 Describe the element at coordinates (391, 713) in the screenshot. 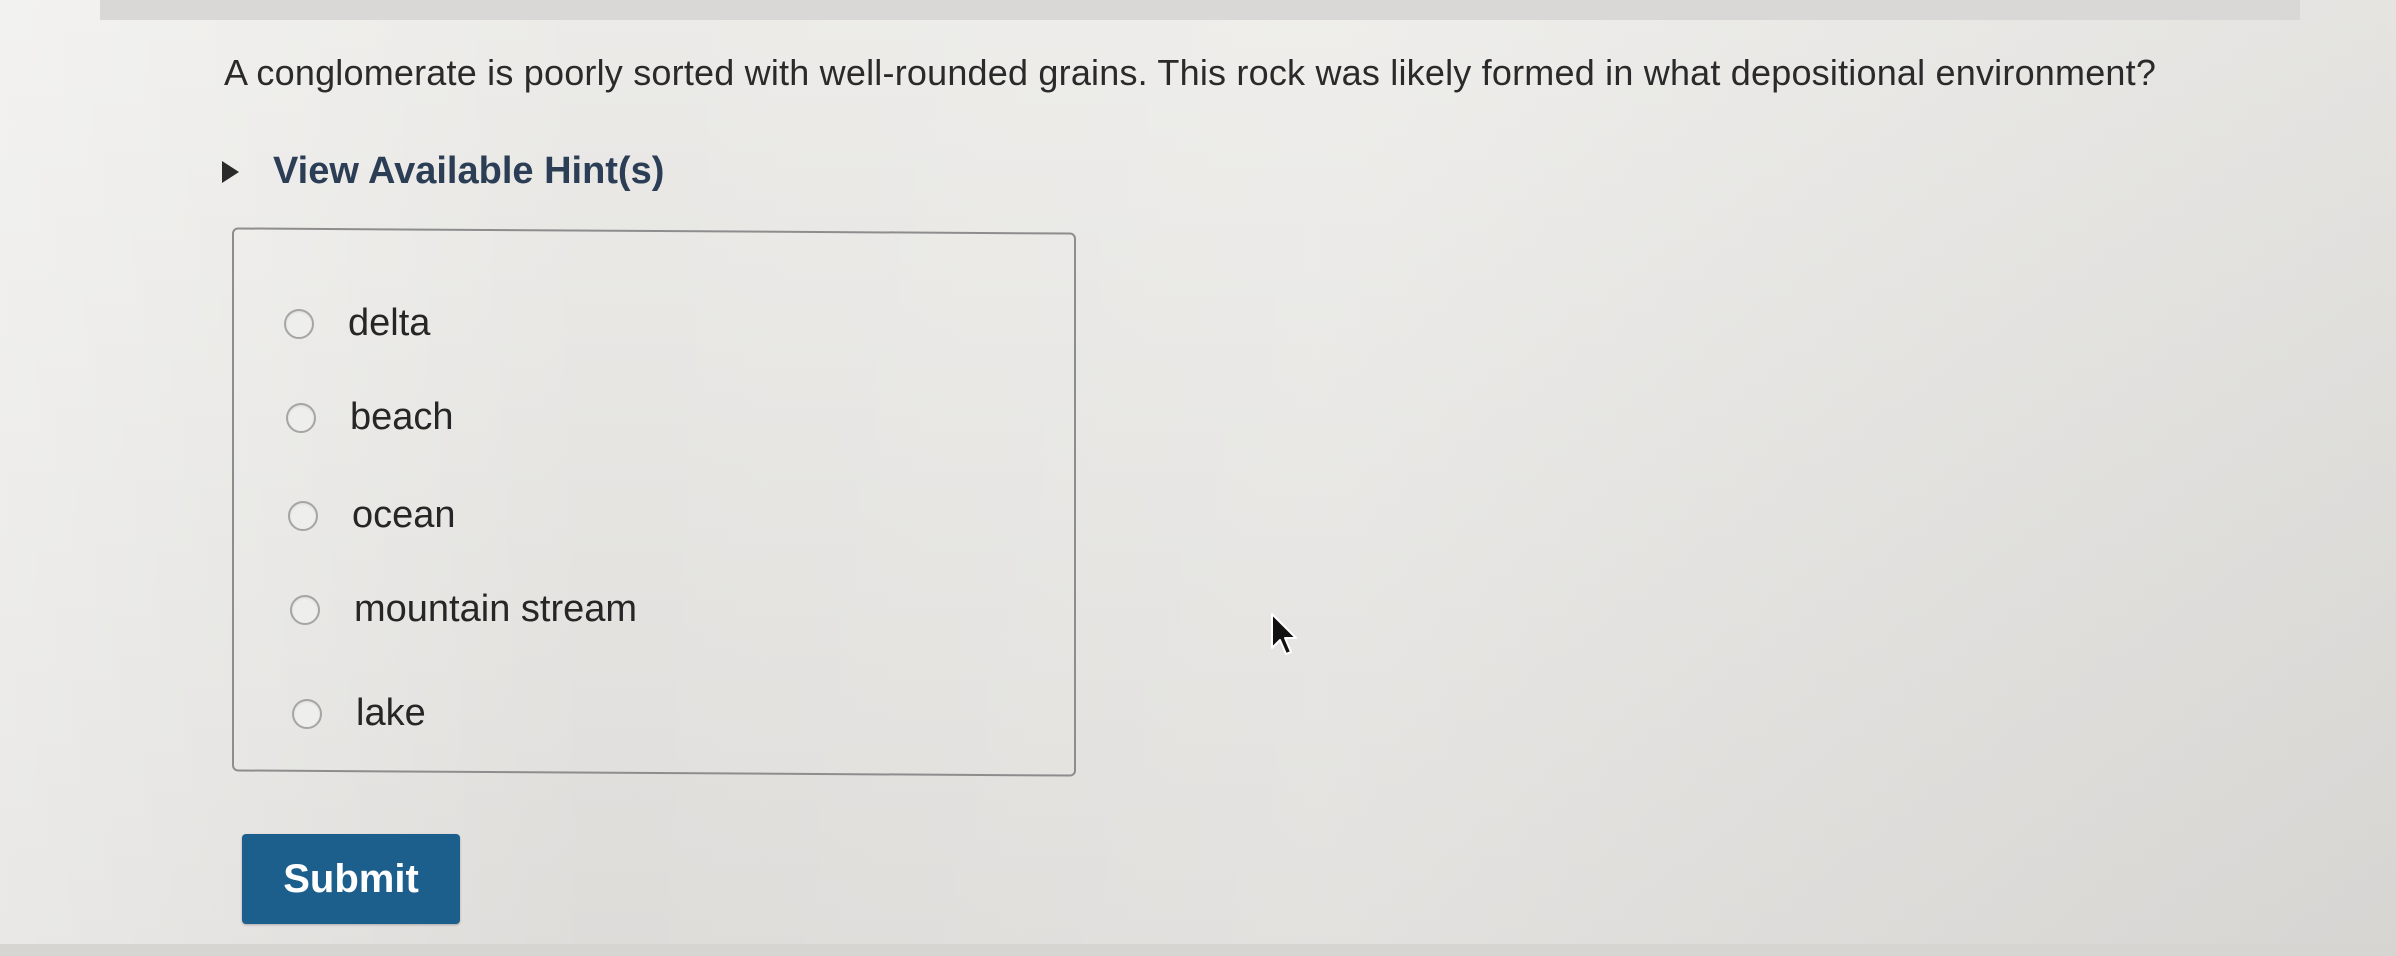

I see `option-label: lake` at that location.